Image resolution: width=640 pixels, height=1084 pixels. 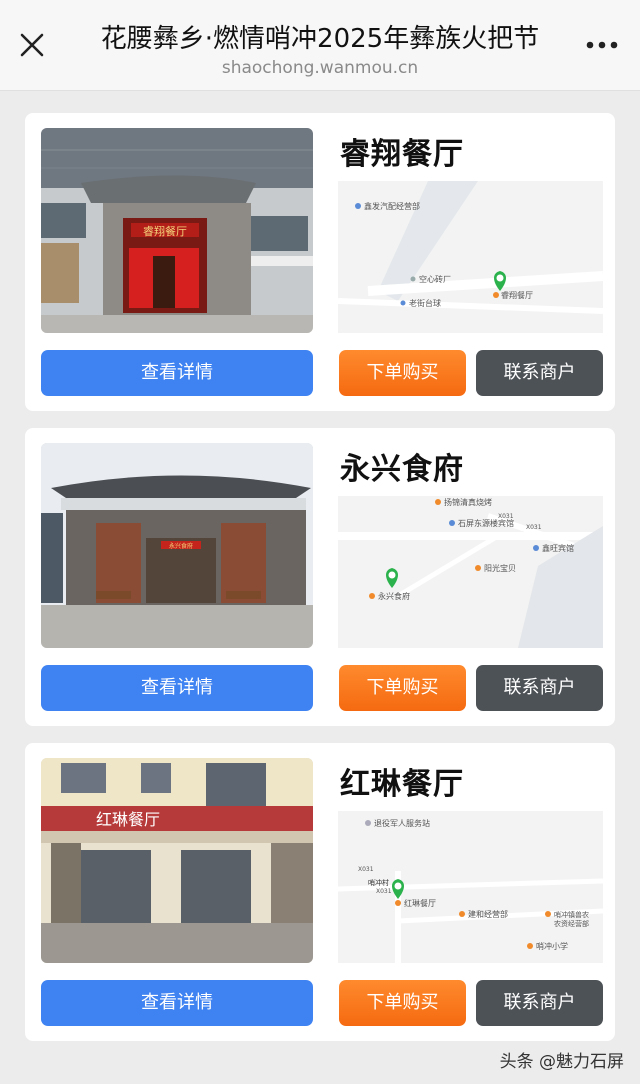 I want to click on map-label: 鑫旺宾馆, so click(x=558, y=548).